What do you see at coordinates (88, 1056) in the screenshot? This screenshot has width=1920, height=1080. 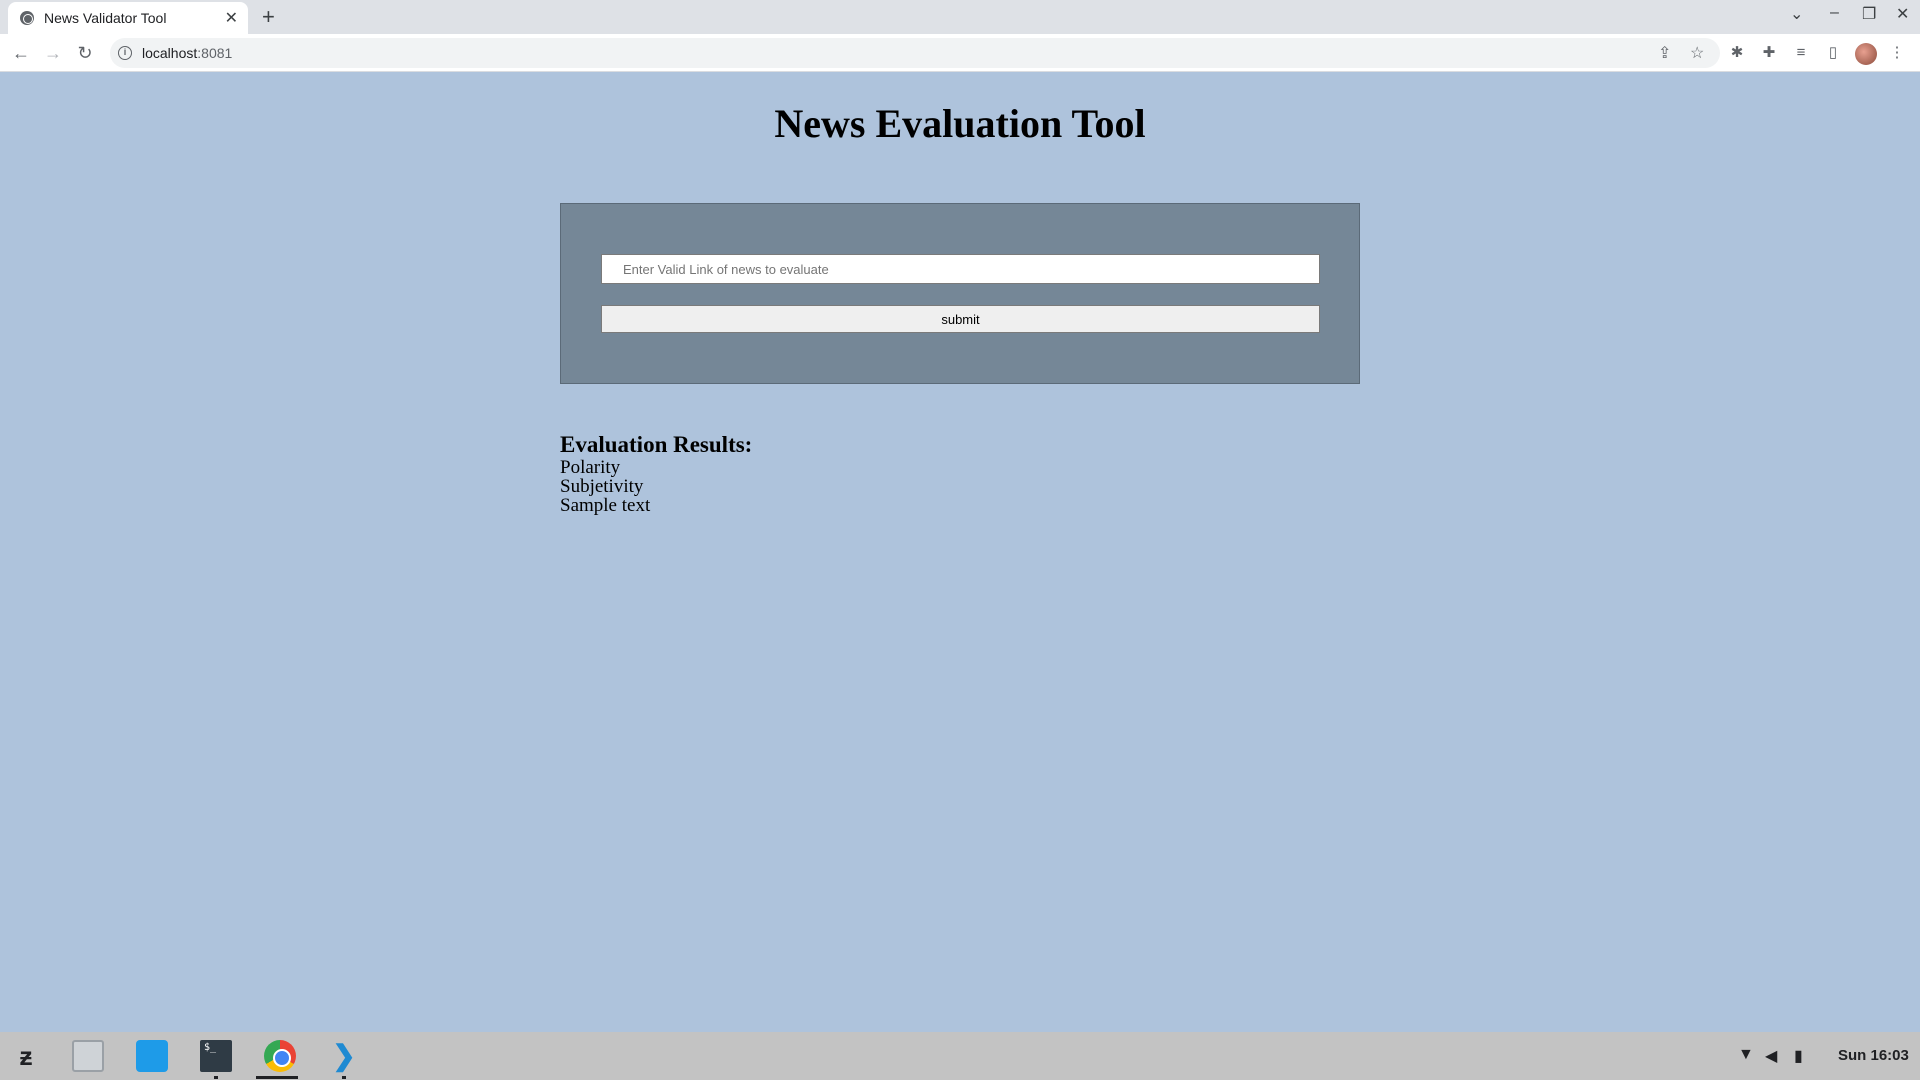 I see `files-icon` at bounding box center [88, 1056].